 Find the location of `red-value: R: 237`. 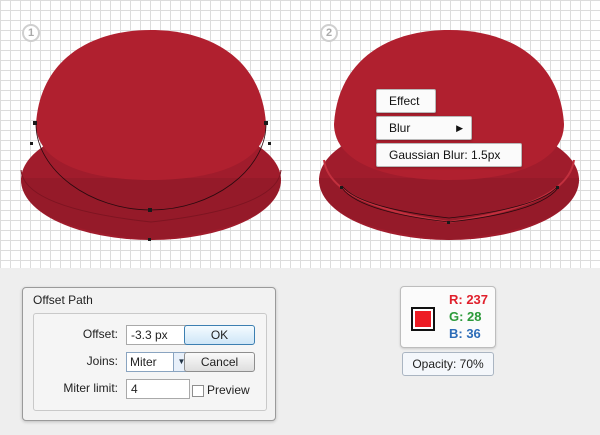

red-value: R: 237 is located at coordinates (469, 299).